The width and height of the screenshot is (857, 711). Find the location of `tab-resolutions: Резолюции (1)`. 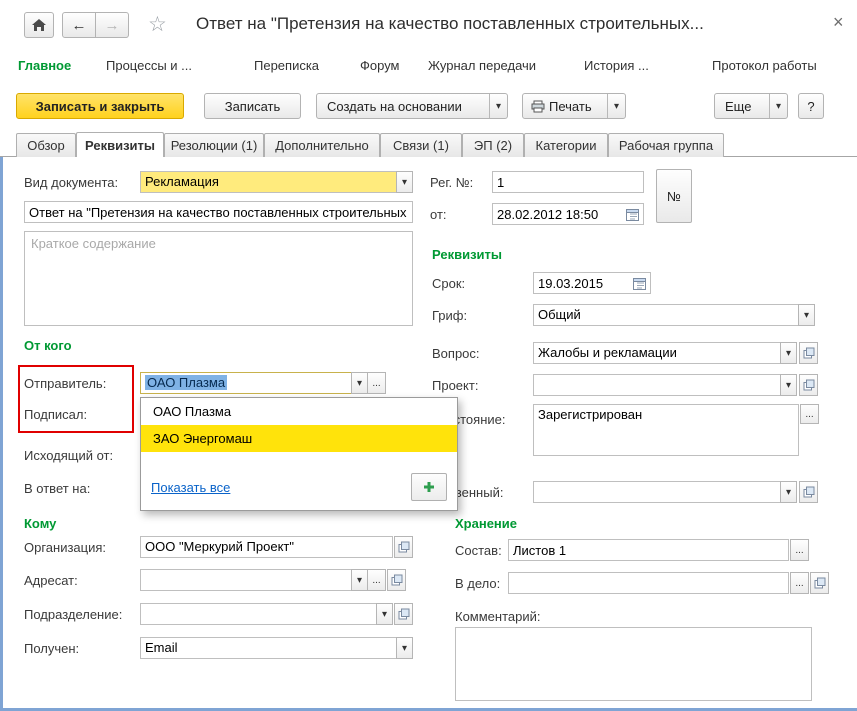

tab-resolutions: Резолюции (1) is located at coordinates (214, 145).